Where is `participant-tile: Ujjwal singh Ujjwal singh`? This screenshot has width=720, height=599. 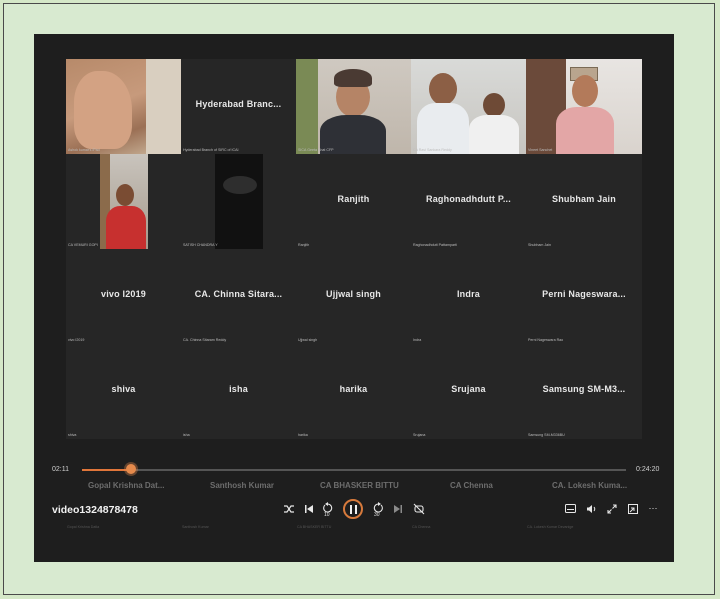 participant-tile: Ujjwal singh Ujjwal singh is located at coordinates (353, 296).